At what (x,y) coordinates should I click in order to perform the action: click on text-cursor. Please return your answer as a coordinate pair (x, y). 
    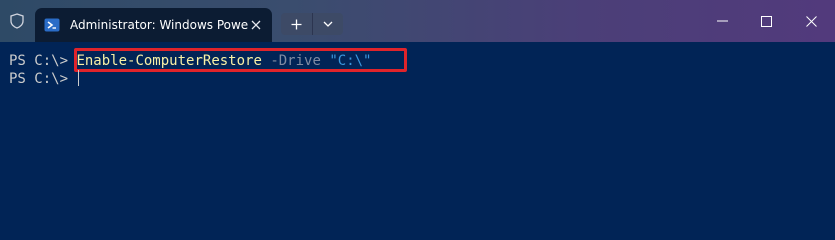
    Looking at the image, I should click on (79, 78).